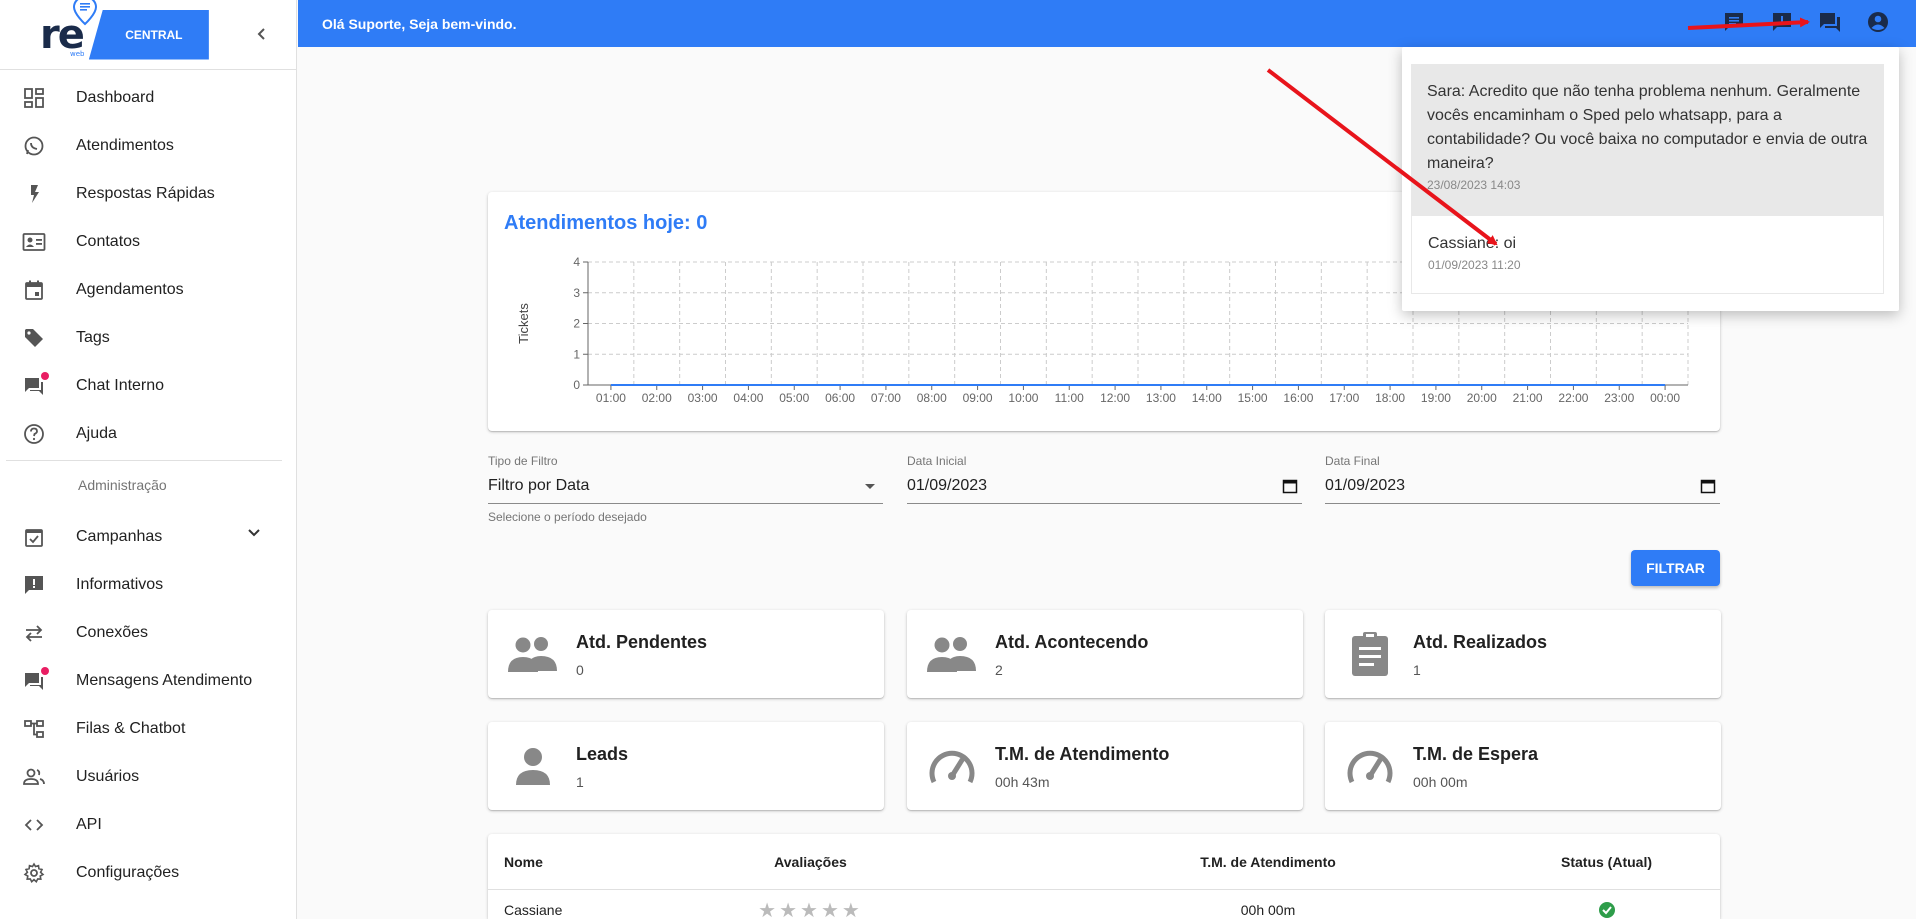  I want to click on collapse-sidebar-button, so click(262, 34).